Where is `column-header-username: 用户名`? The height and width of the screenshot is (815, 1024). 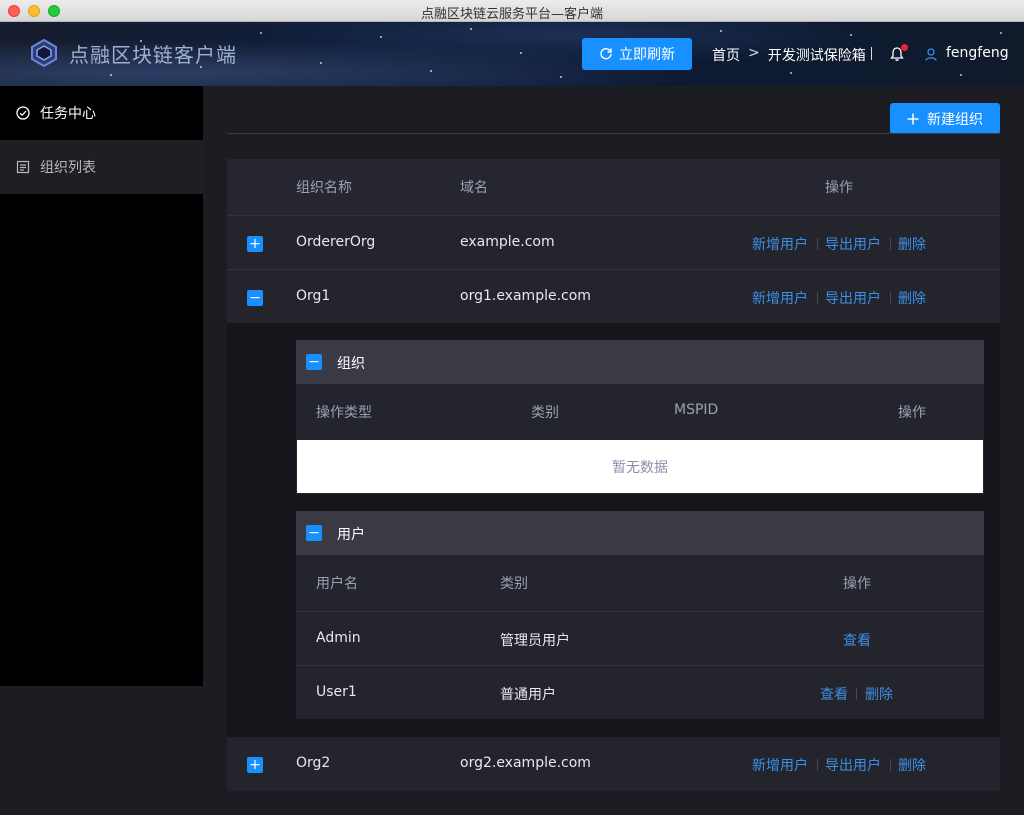
column-header-username: 用户名 is located at coordinates (337, 584).